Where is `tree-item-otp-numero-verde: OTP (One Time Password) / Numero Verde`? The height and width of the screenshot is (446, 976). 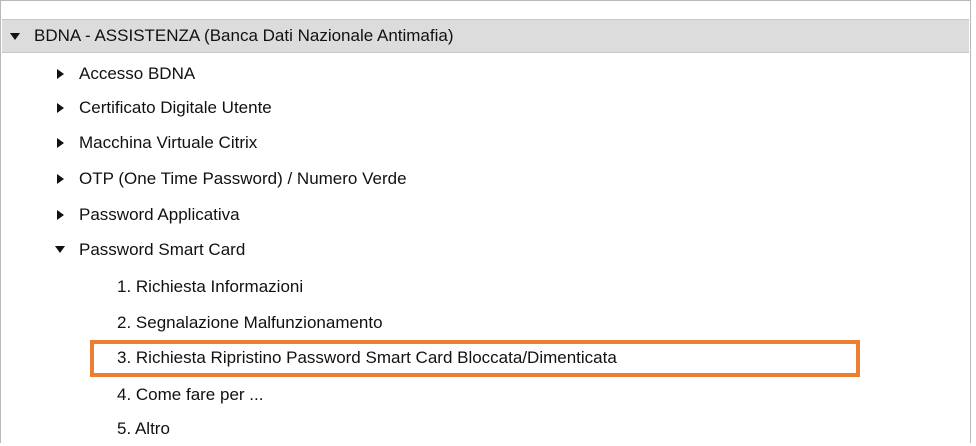 tree-item-otp-numero-verde: OTP (One Time Password) / Numero Verde is located at coordinates (232, 178).